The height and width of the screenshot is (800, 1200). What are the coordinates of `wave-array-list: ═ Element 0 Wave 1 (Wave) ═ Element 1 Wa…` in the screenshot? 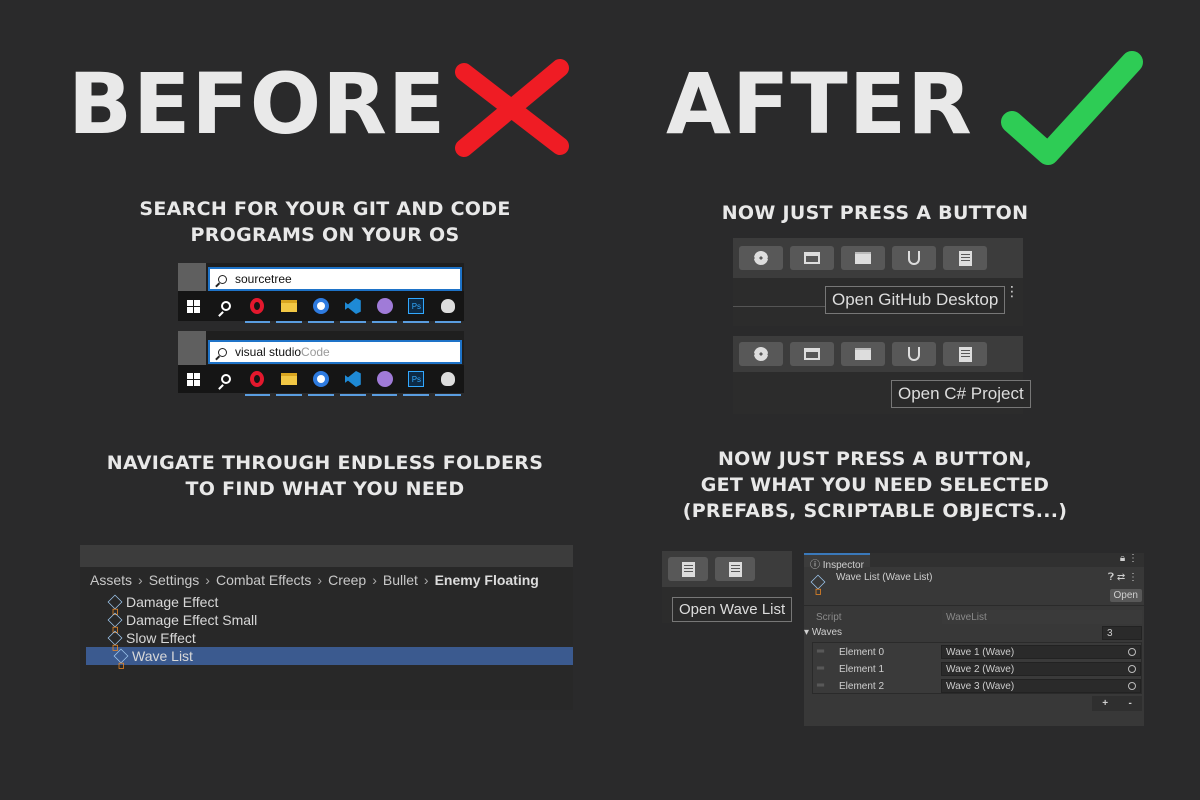 It's located at (977, 668).